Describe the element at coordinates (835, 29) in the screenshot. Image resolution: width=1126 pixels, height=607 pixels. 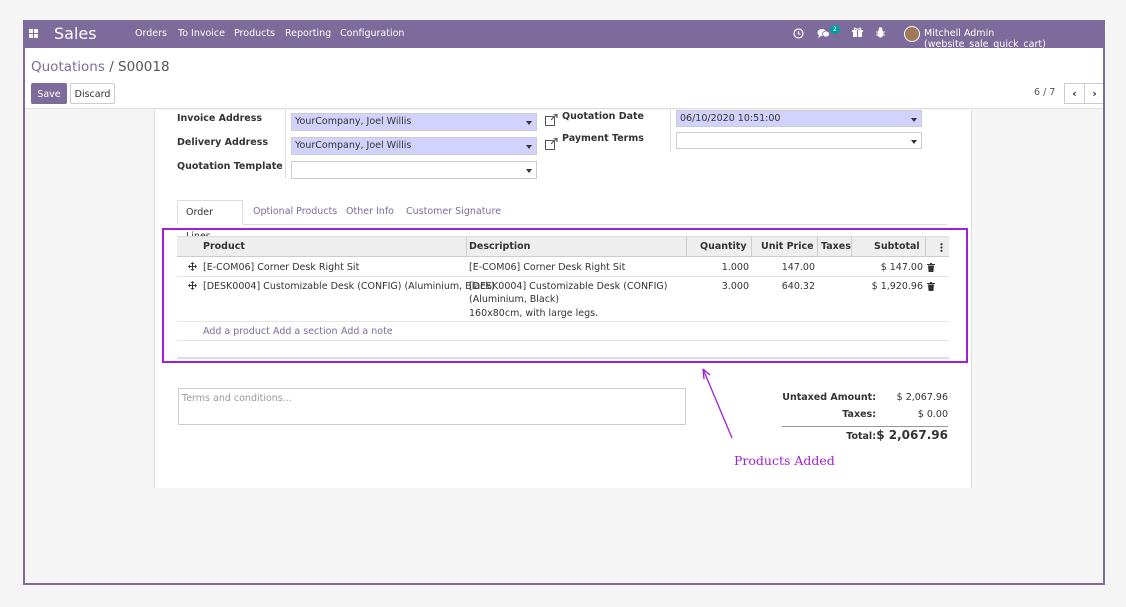
I see `chat-count-badge: 2` at that location.